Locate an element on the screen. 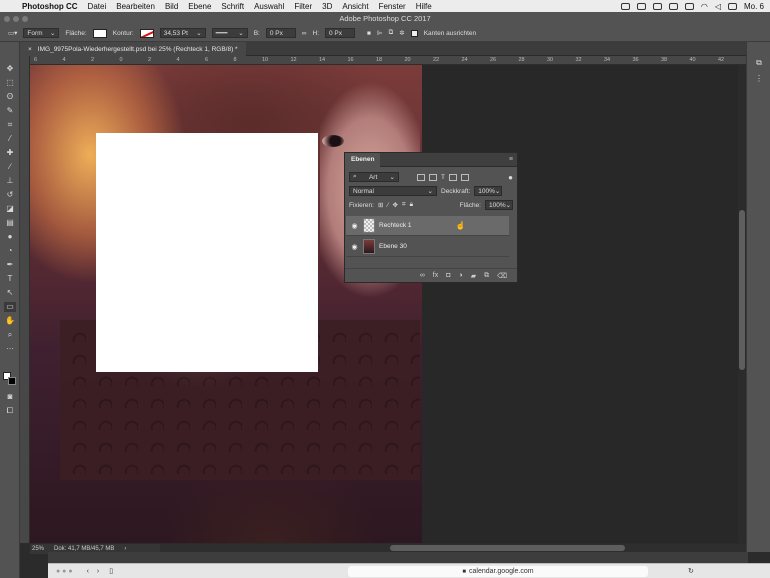 The height and width of the screenshot is (578, 770). layer-filter-select: ⌕ Art ⌄ is located at coordinates (374, 177).